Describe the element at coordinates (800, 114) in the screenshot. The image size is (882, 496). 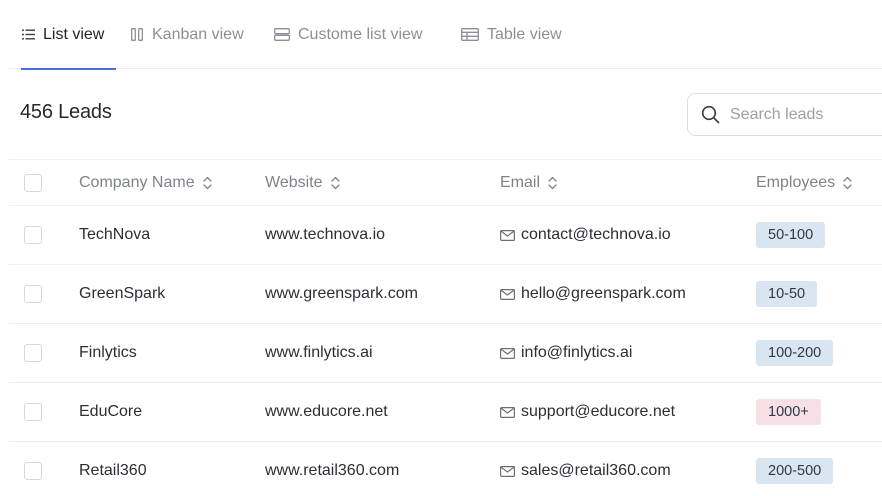
I see `search-input` at that location.